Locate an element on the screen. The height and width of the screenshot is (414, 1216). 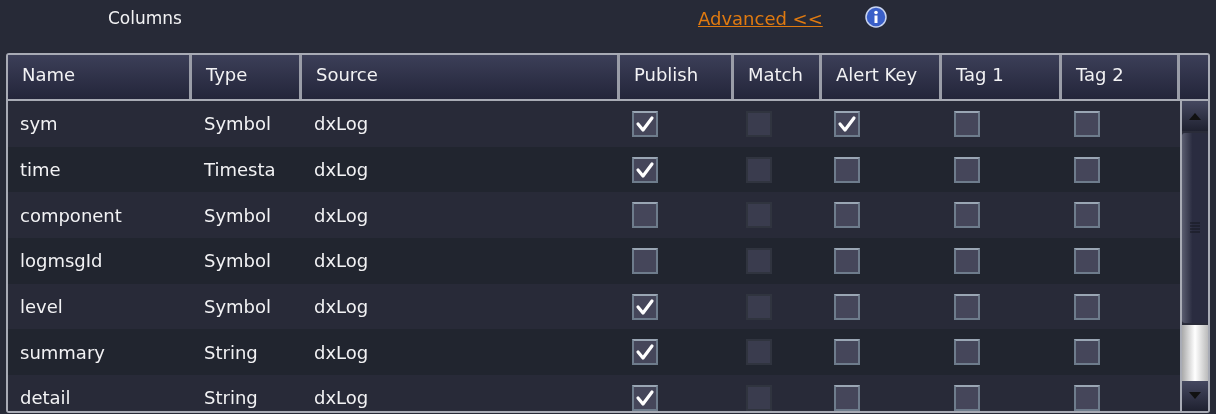
table-cell: summary is located at coordinates (62, 352).